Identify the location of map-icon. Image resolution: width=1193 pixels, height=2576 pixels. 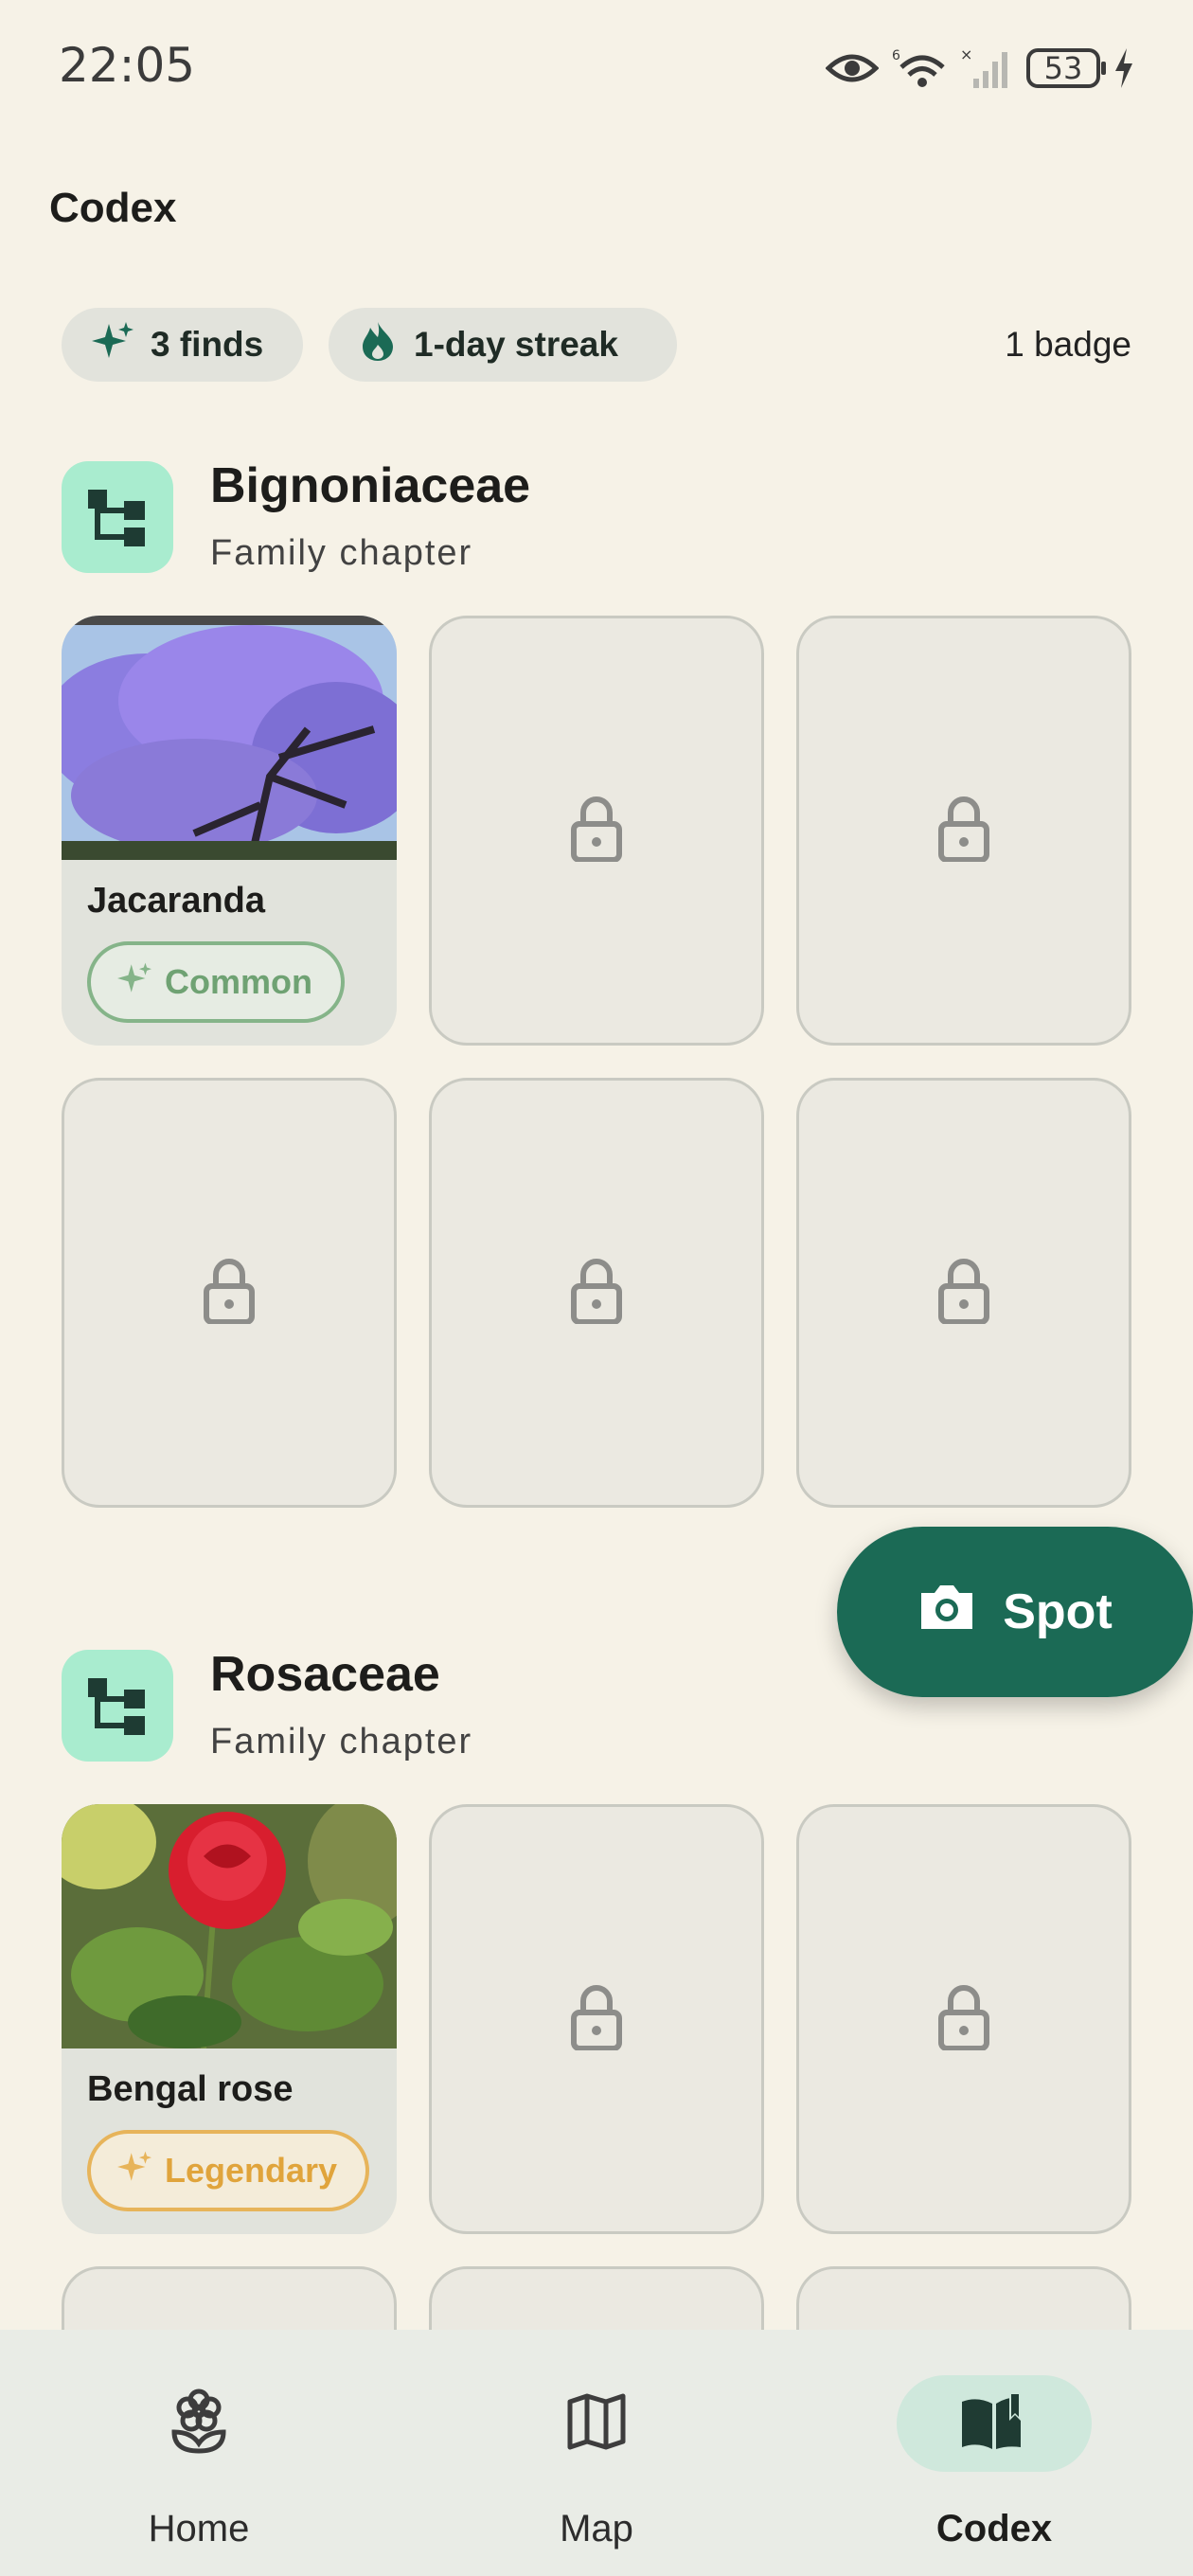
(596, 2424).